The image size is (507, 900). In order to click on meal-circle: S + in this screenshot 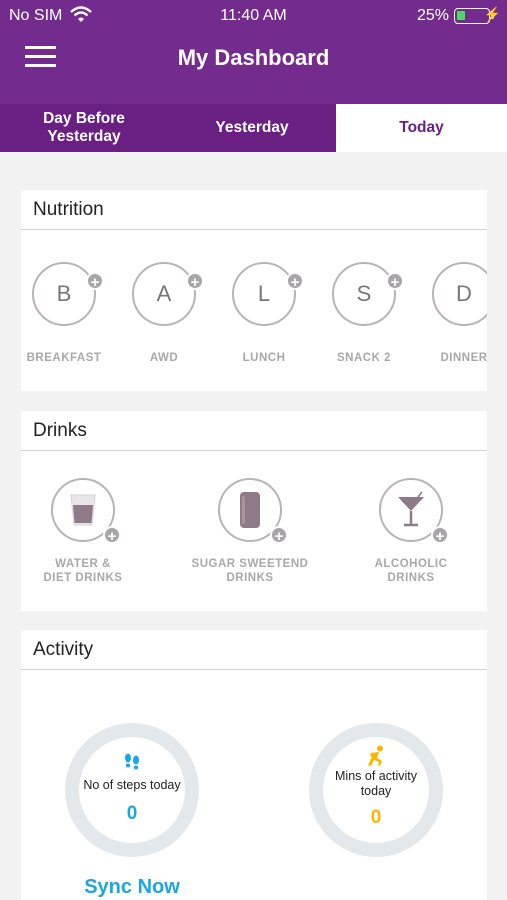, I will do `click(368, 294)`.